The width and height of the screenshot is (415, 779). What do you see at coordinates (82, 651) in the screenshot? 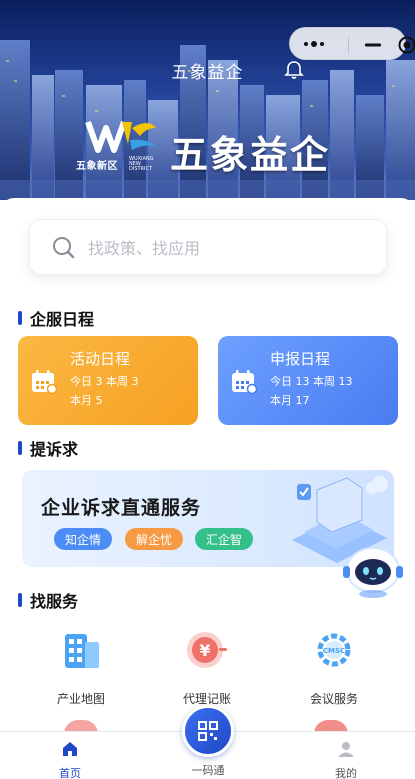
I see `building-map-icon` at bounding box center [82, 651].